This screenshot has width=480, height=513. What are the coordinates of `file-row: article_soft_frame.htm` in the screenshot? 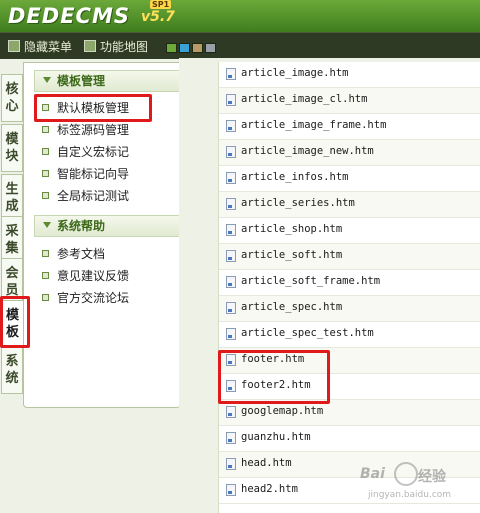 It's located at (349, 283).